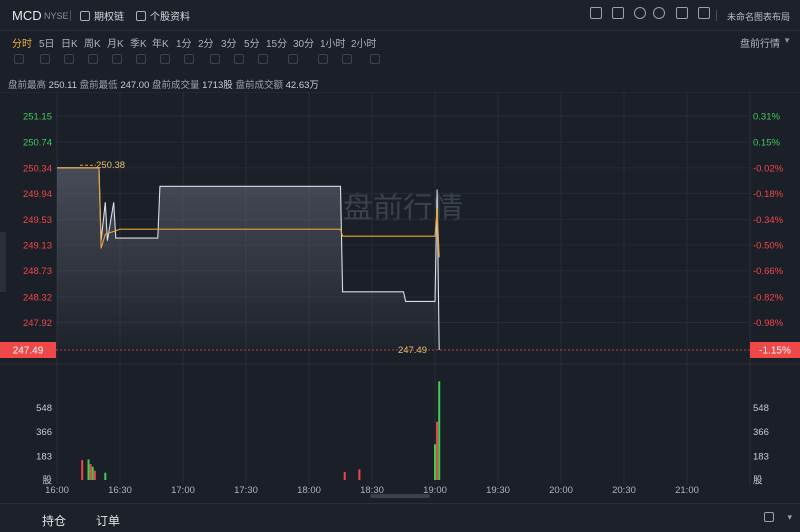 The width and height of the screenshot is (800, 532). I want to click on tab-timeframe-0: 分时, so click(22, 42).